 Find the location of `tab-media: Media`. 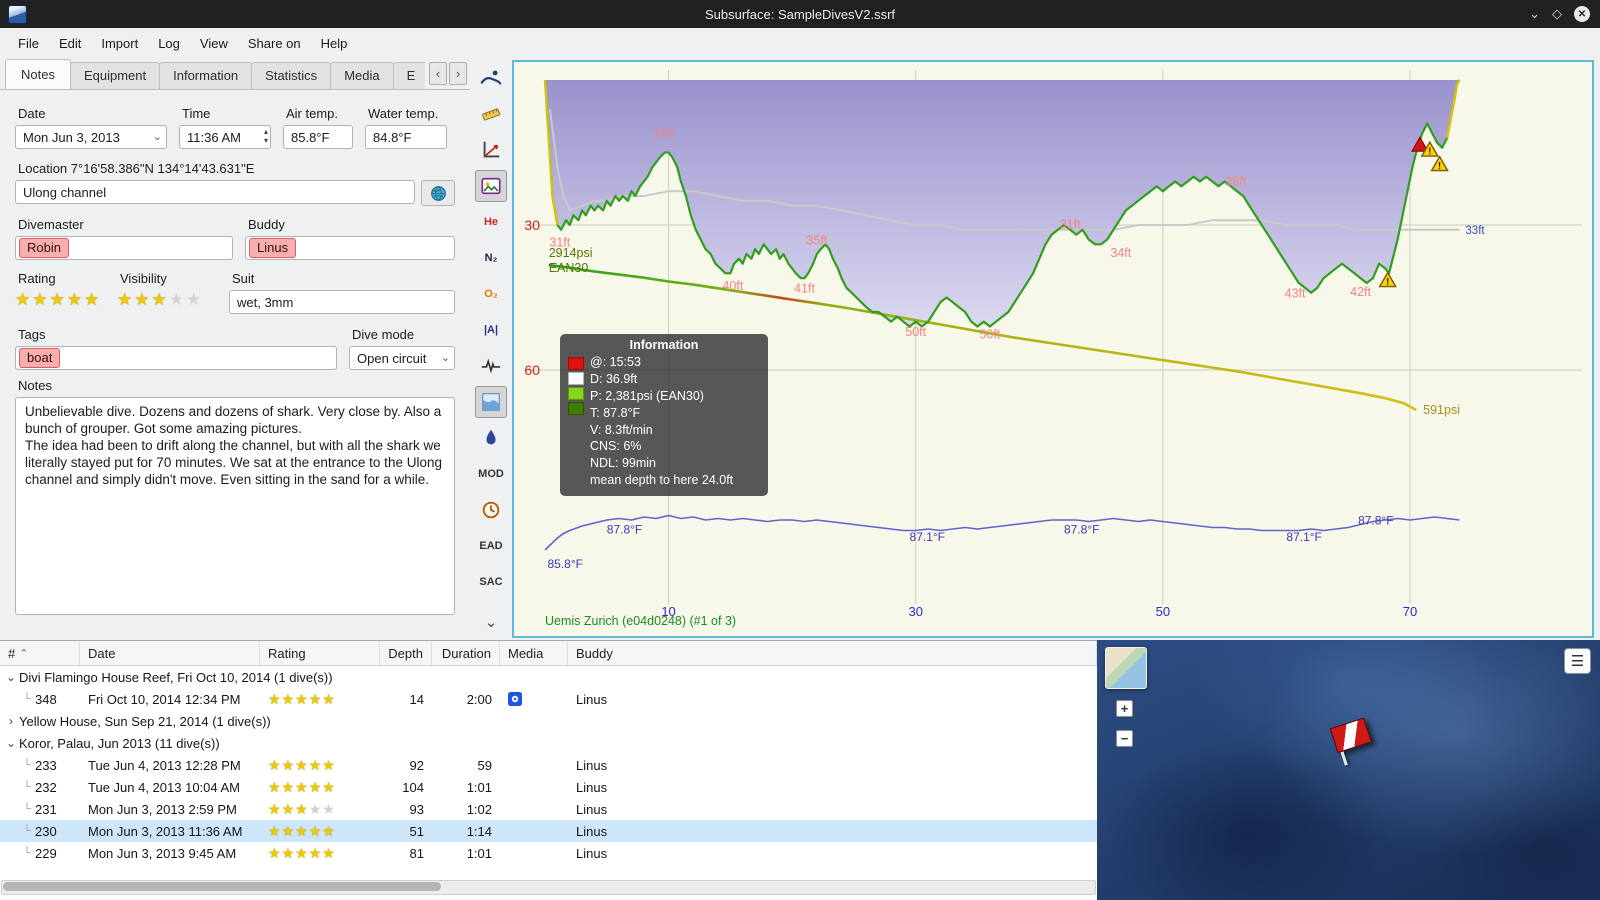

tab-media: Media is located at coordinates (362, 75).